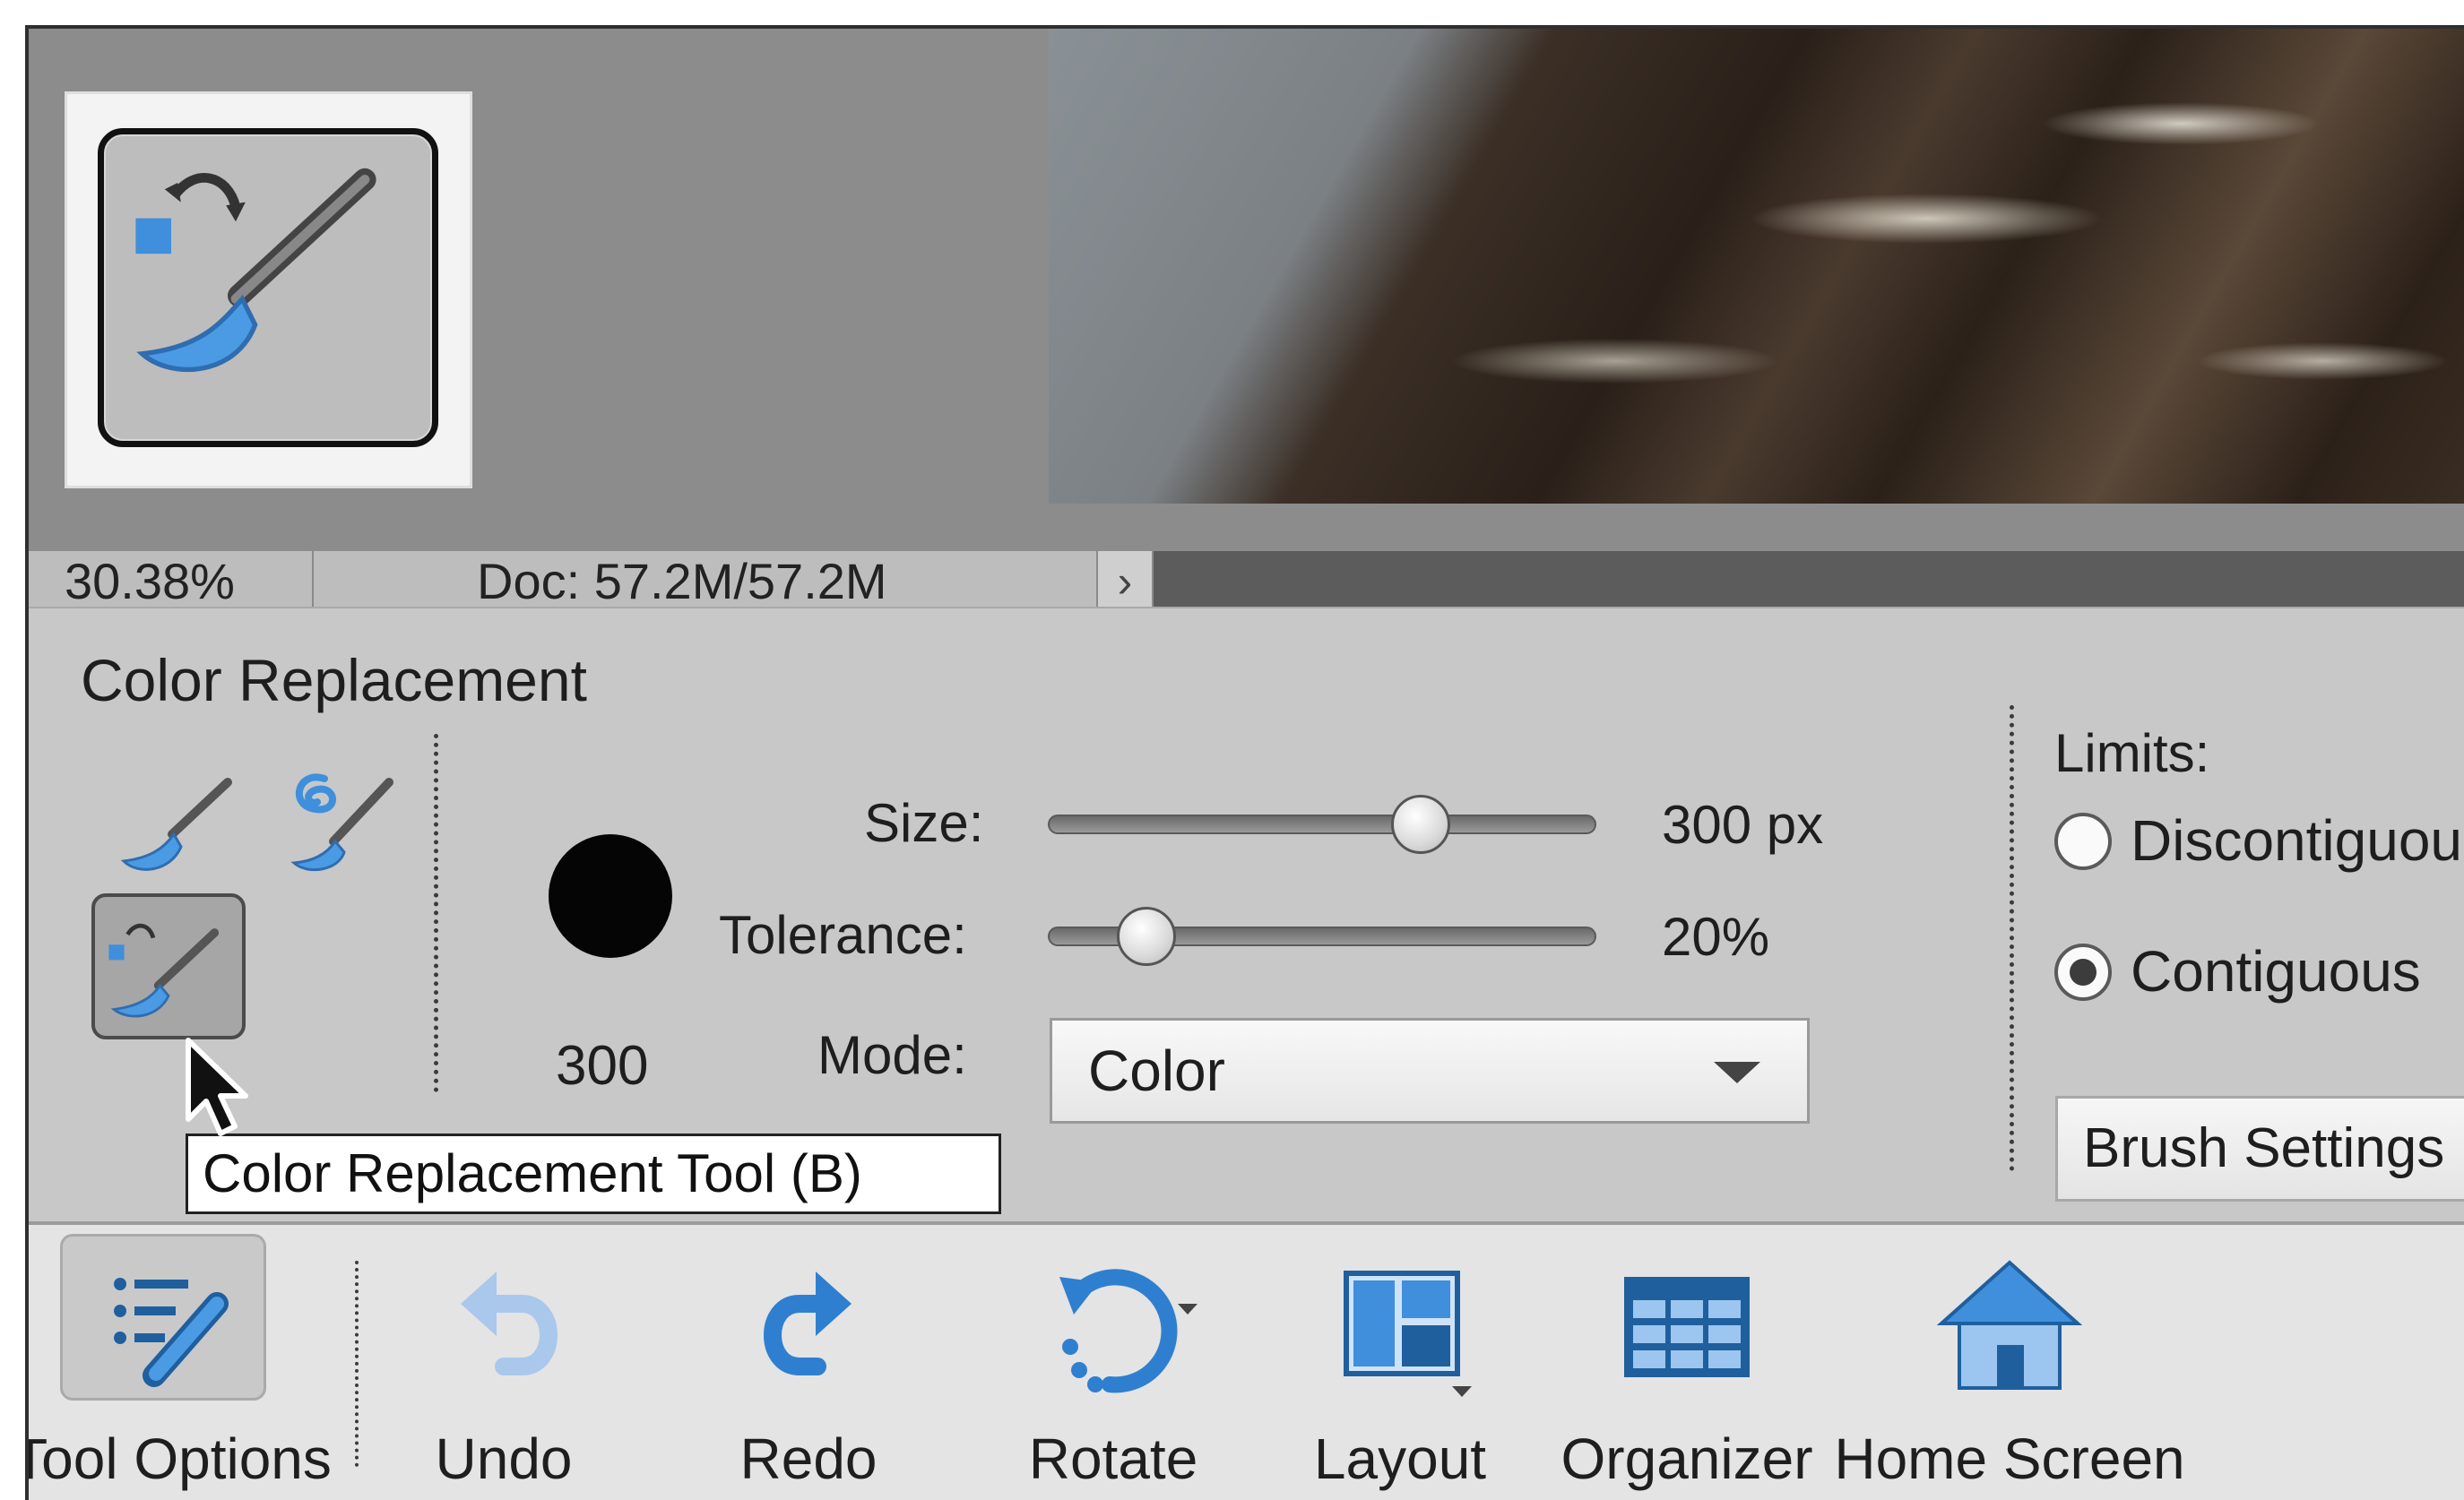  What do you see at coordinates (1421, 825) in the screenshot?
I see `size-slider-thumb` at bounding box center [1421, 825].